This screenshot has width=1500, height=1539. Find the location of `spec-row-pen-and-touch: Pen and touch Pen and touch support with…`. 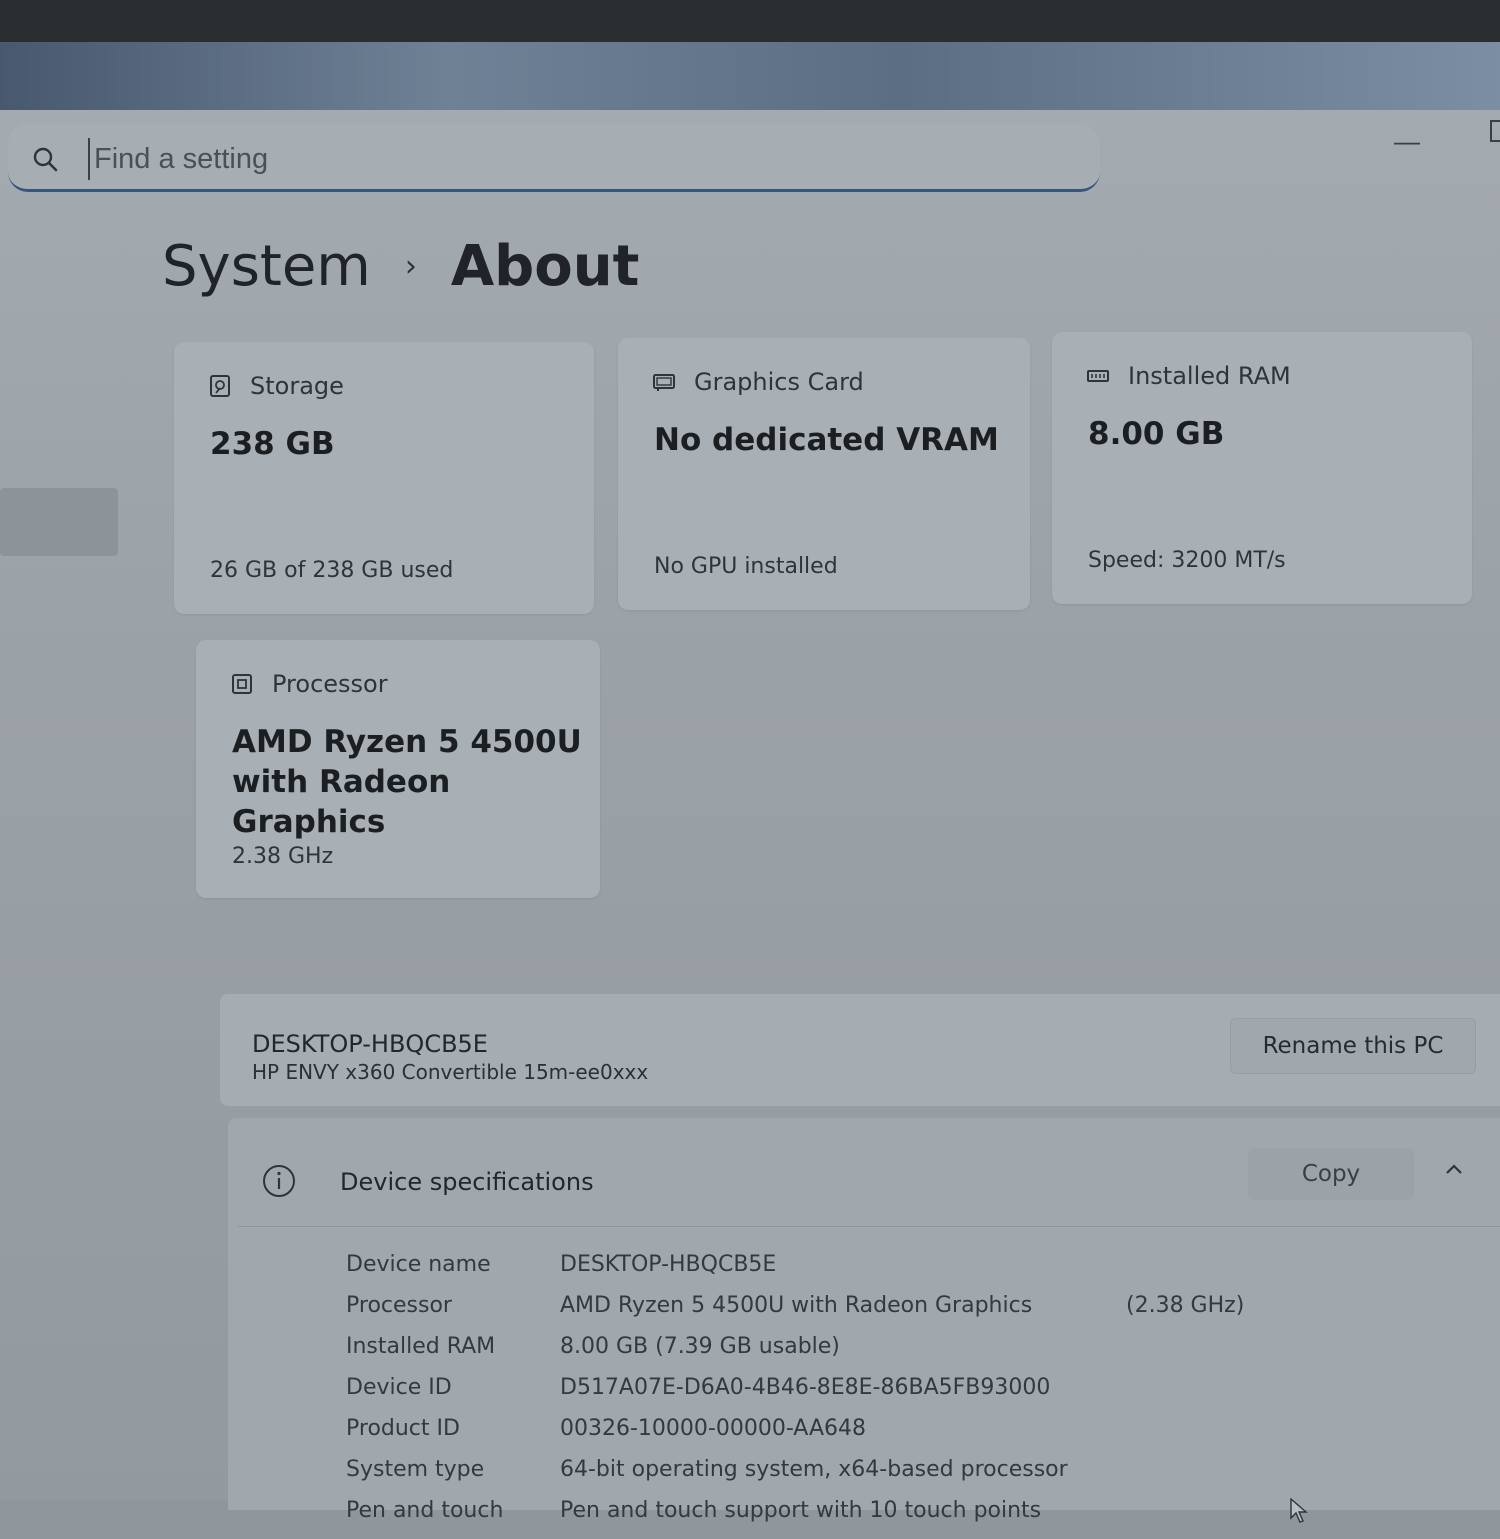

spec-row-pen-and-touch: Pen and touch Pen and touch support with… is located at coordinates (896, 1518).